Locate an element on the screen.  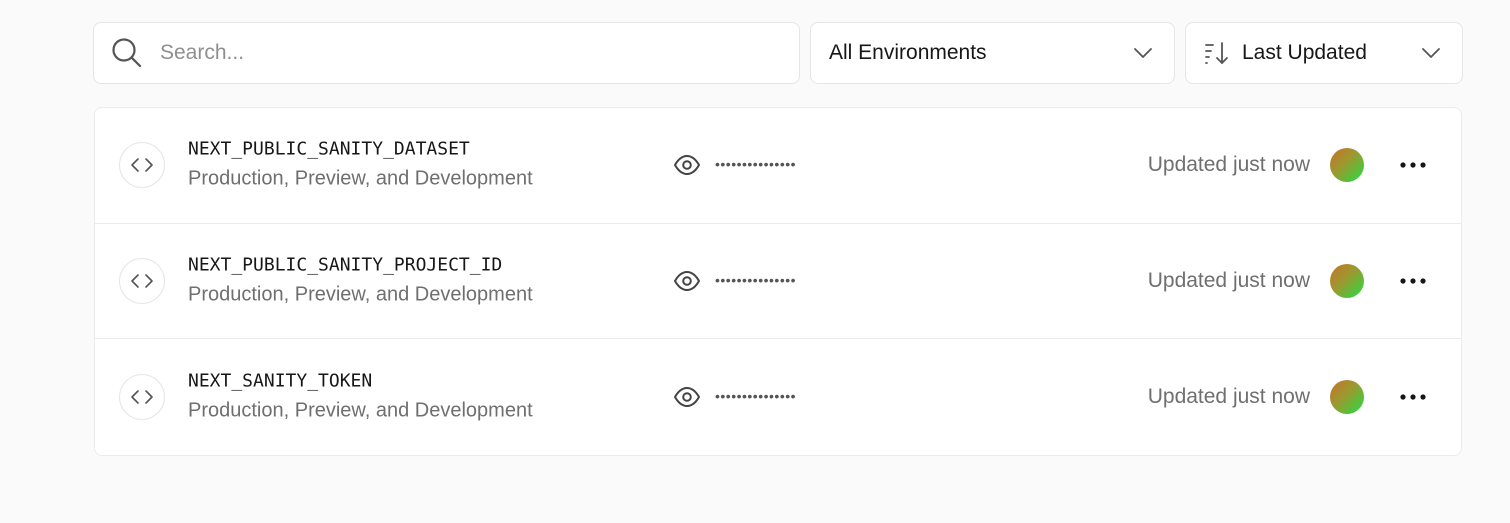
env-var-name: NEXT_PUBLIC_SANITY_PROJECT_ID is located at coordinates (360, 265).